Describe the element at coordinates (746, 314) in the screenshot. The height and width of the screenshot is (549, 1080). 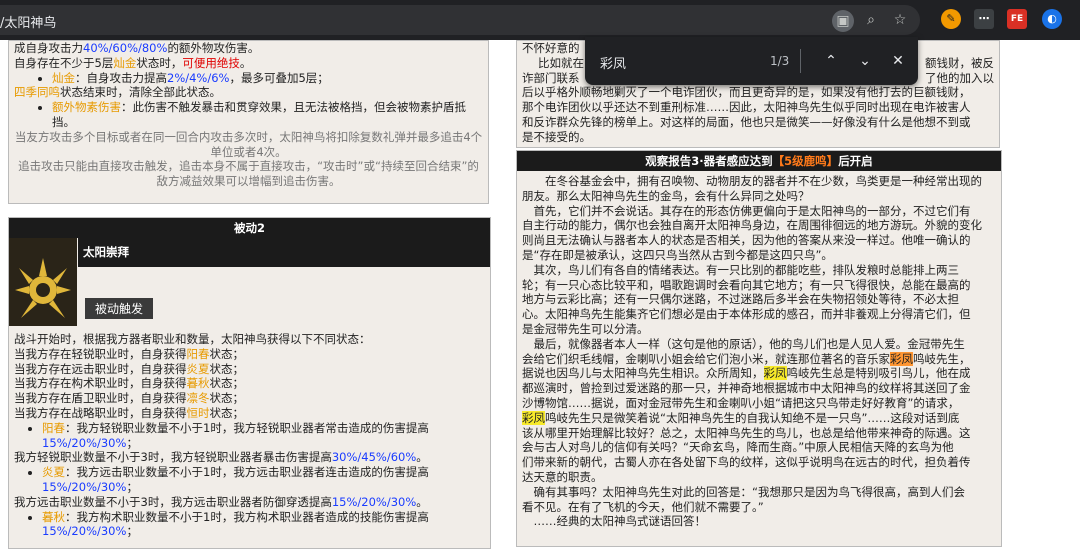
I see `story-line: 心。太阳神鸟先生能集齐它们想必是由于本体形成的感召，而并非養观上分得清它们，但` at that location.